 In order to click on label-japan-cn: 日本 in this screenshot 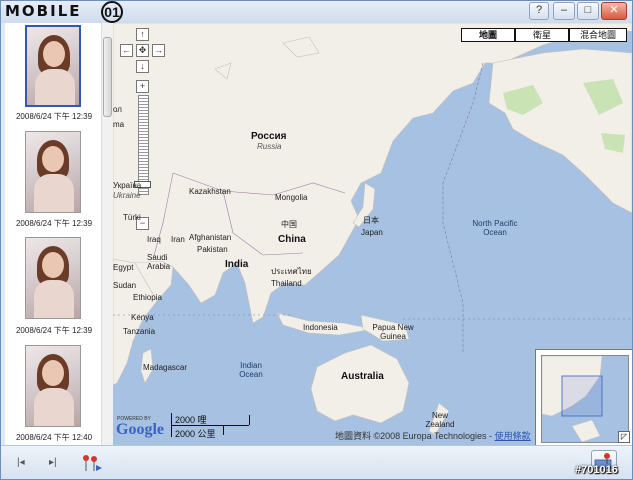, I will do `click(371, 220)`.